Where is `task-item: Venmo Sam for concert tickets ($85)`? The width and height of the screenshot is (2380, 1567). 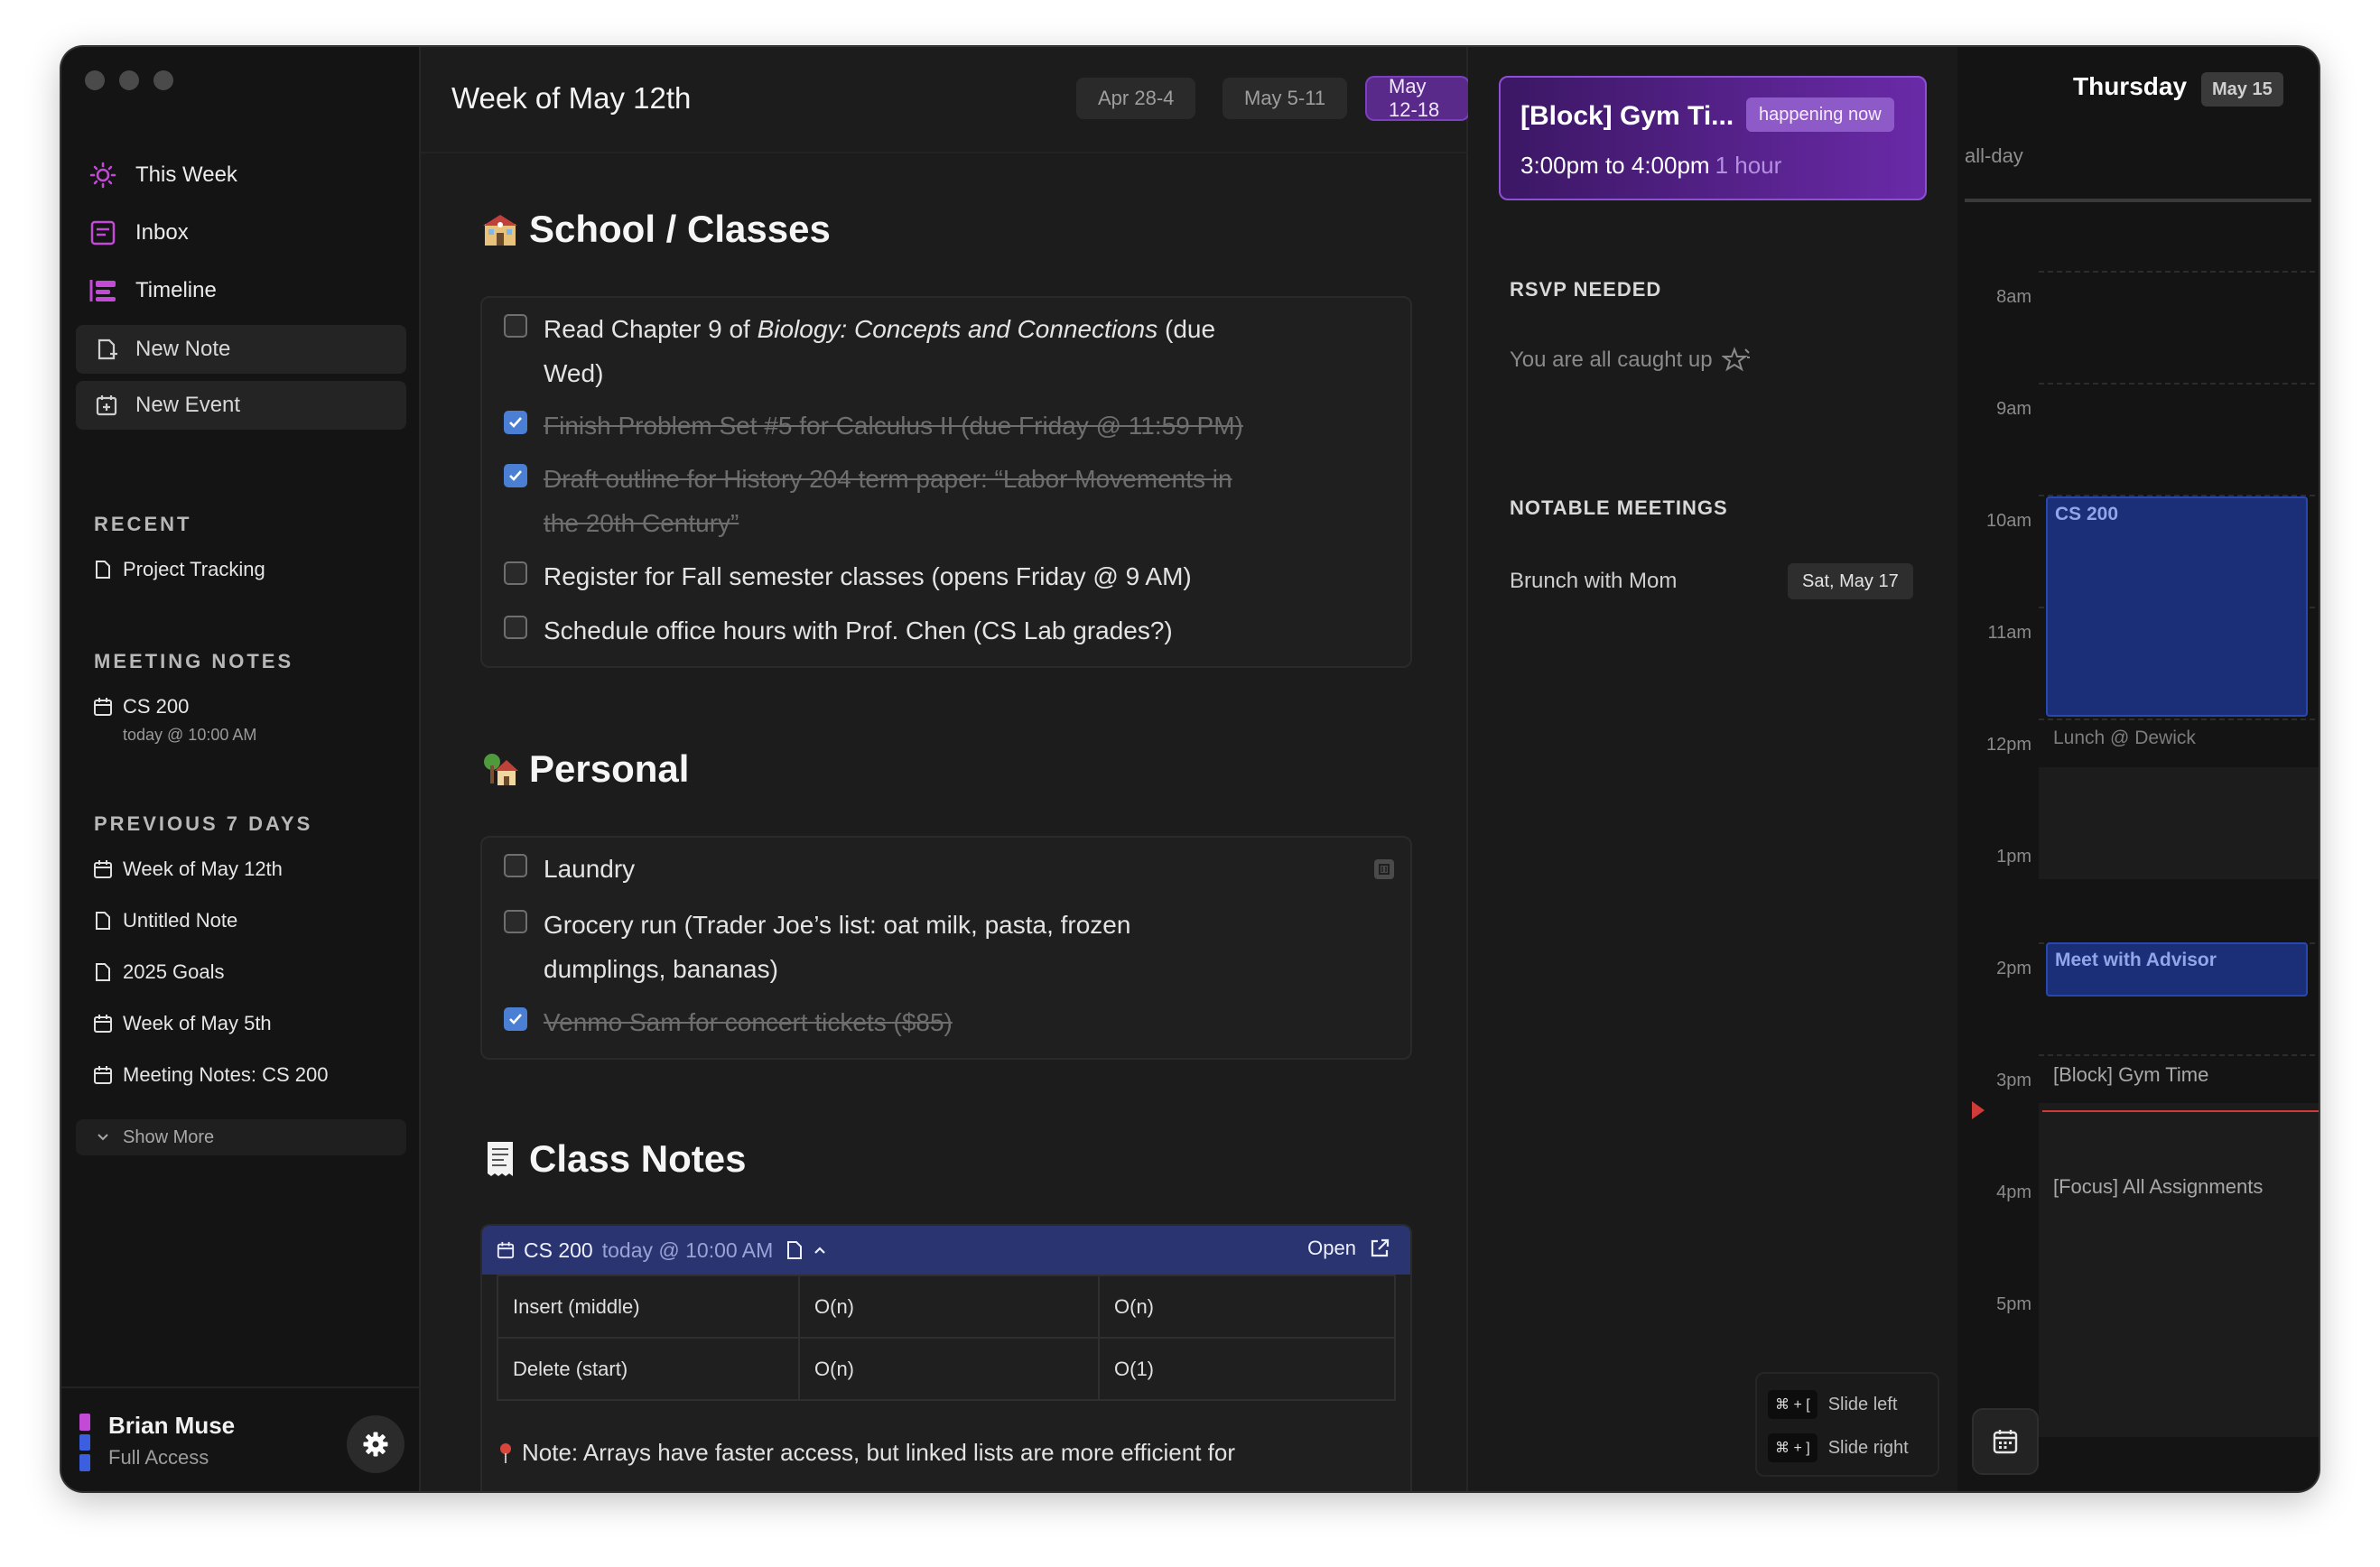 task-item: Venmo Sam for concert tickets ($85) is located at coordinates (937, 1022).